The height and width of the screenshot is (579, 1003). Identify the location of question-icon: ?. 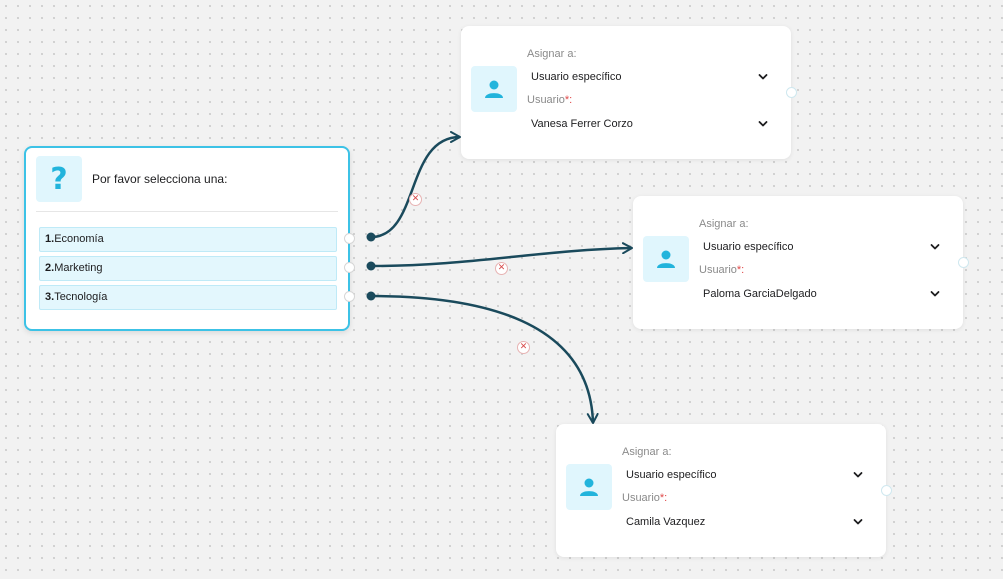
(59, 179).